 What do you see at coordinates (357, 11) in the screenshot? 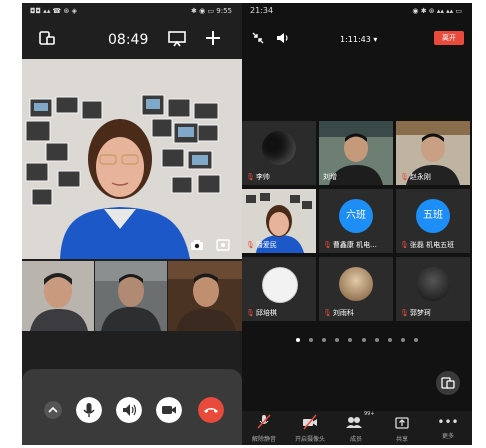
I see `status-bar: 21:34 ◉ ✱ ⊛ ▴▴ ▴▴ ▭` at bounding box center [357, 11].